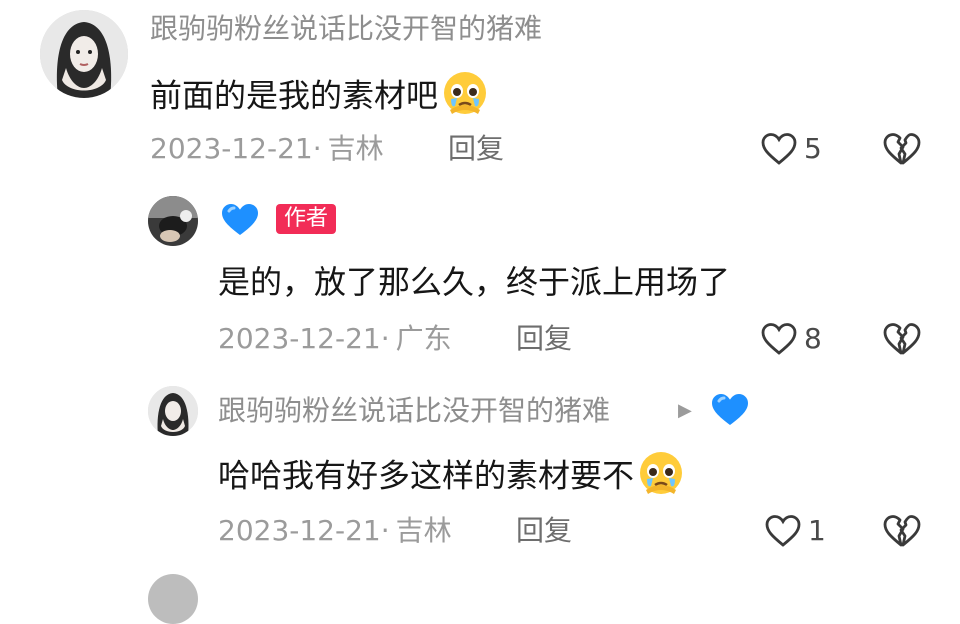 Image resolution: width=960 pixels, height=624 pixels. I want to click on comment-text: 哈哈我有好多这样的素材要不, so click(451, 477).